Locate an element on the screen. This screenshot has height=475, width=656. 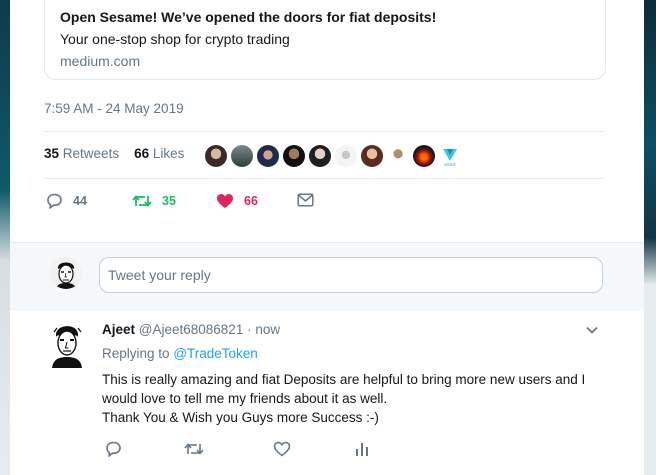
replying-to-handle: @TradeToken is located at coordinates (215, 353).